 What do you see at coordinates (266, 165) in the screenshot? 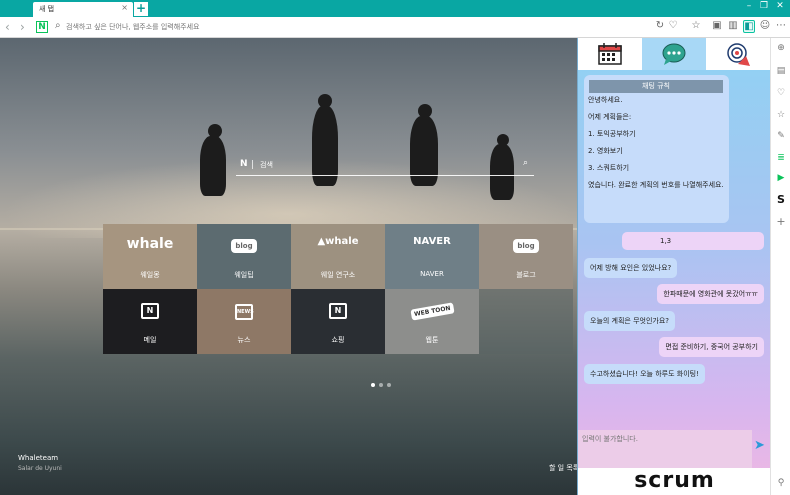
I see `search-label: 검색` at bounding box center [266, 165].